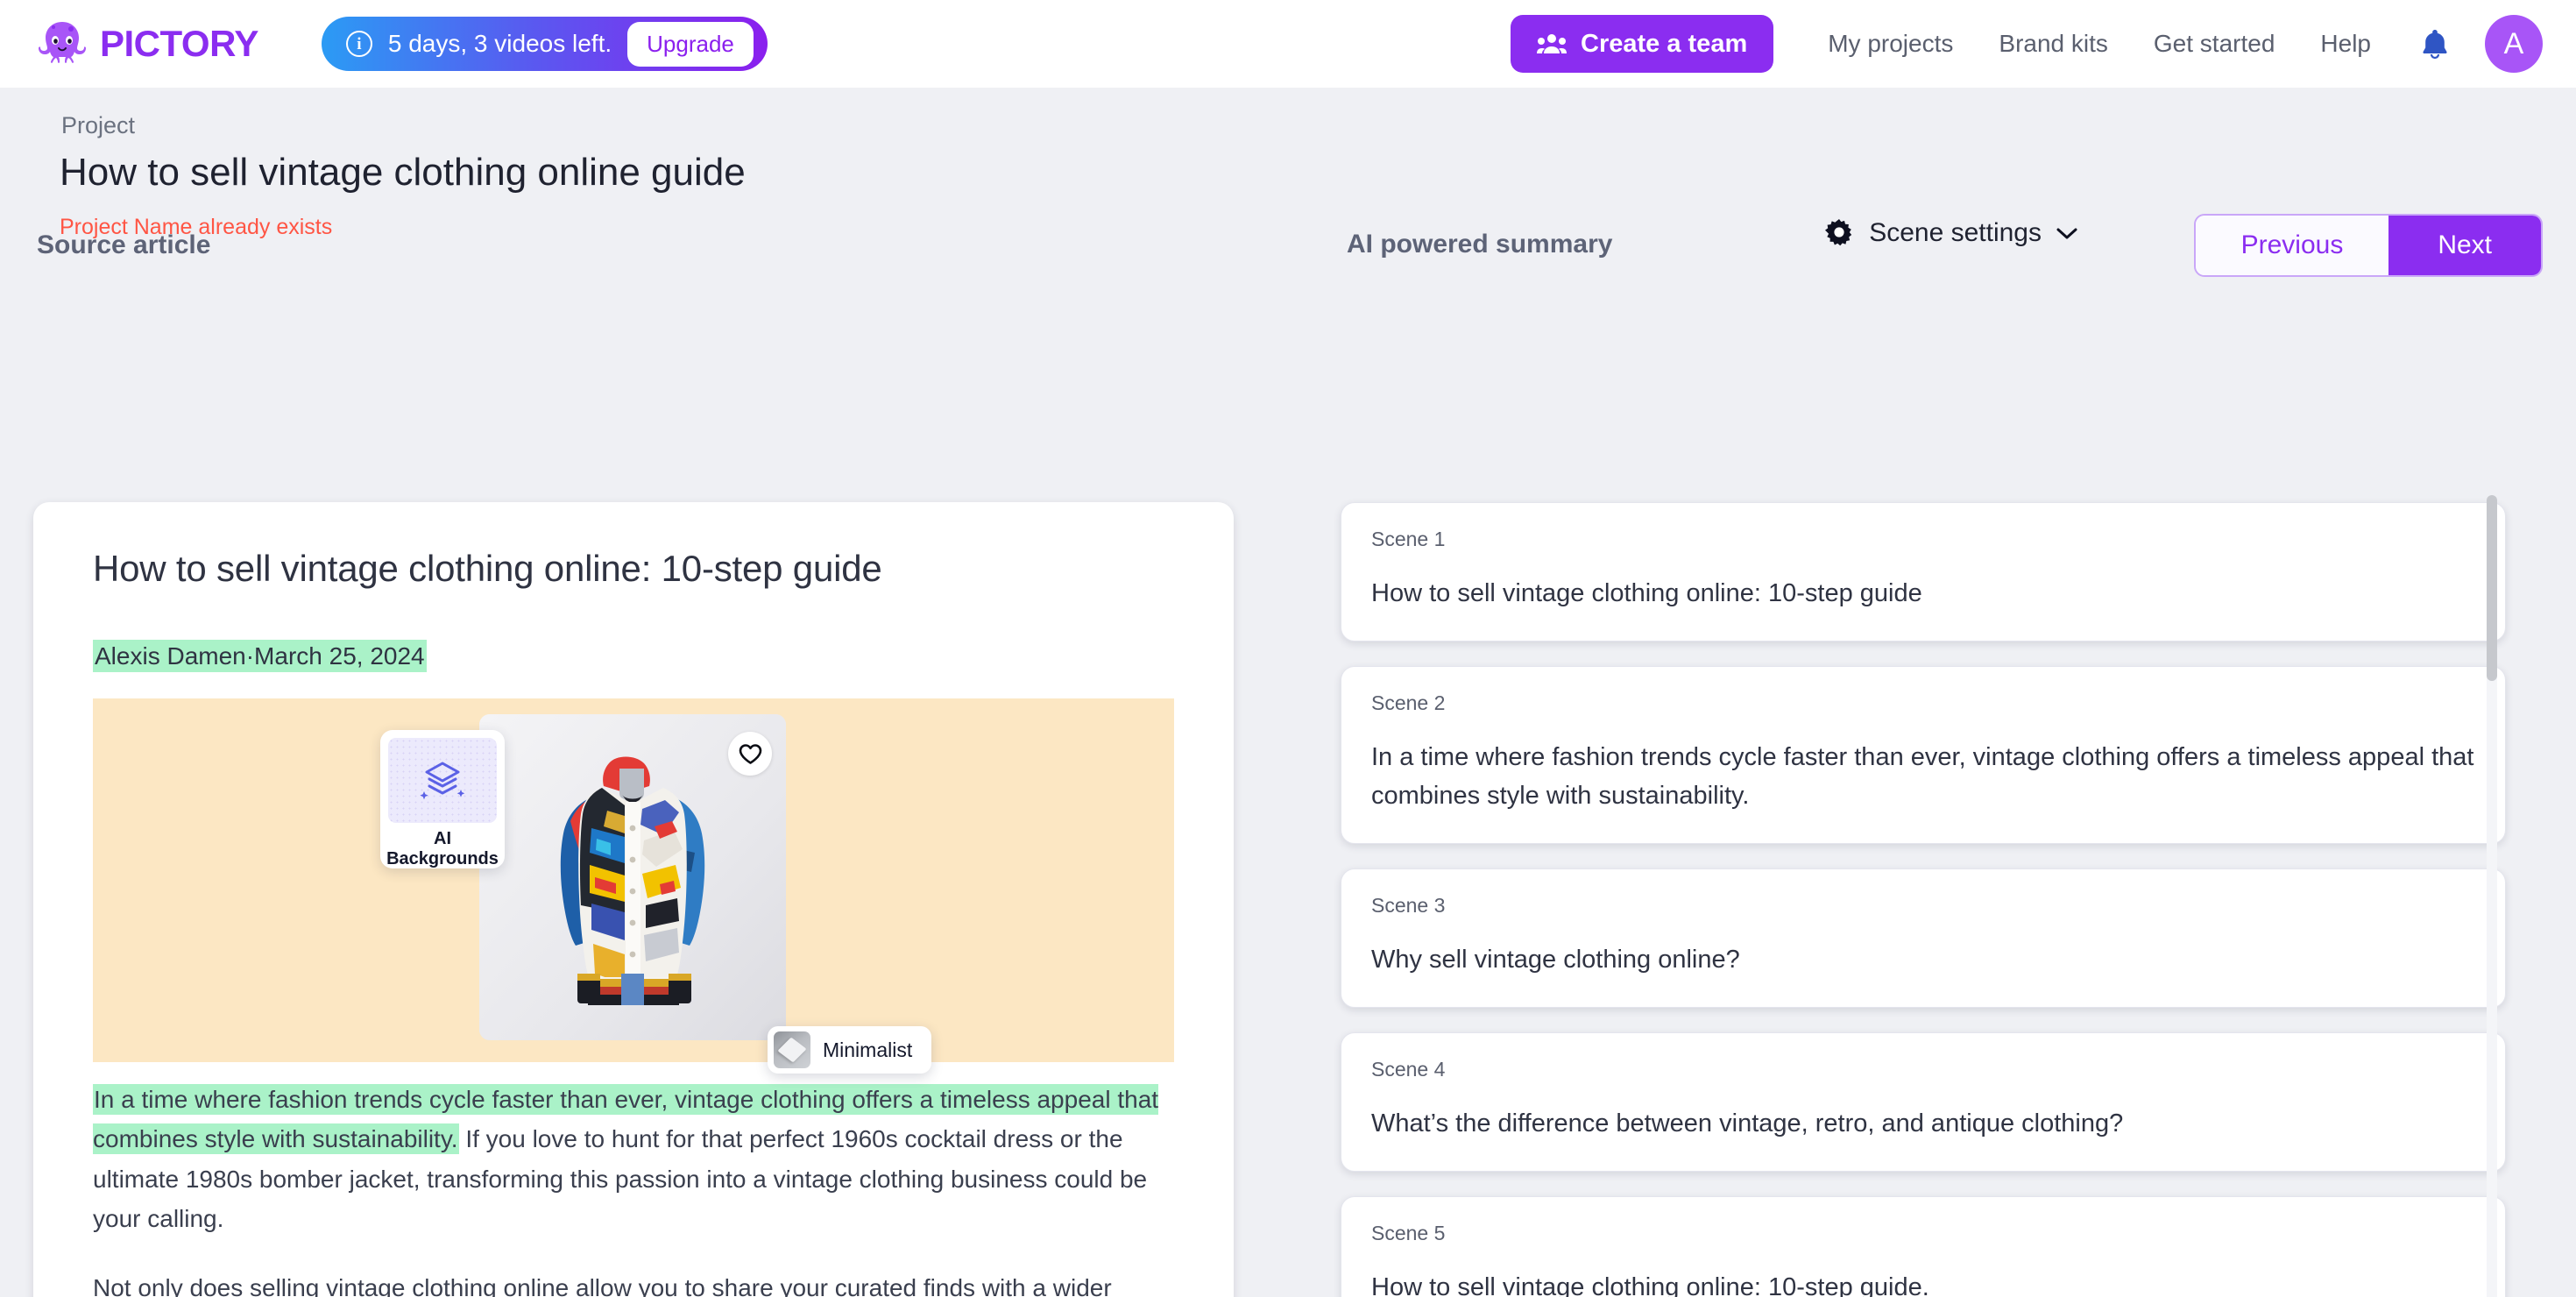 The height and width of the screenshot is (1297, 2576). I want to click on article-hero-image-area: AI Backgrounds Minimalist, so click(633, 886).